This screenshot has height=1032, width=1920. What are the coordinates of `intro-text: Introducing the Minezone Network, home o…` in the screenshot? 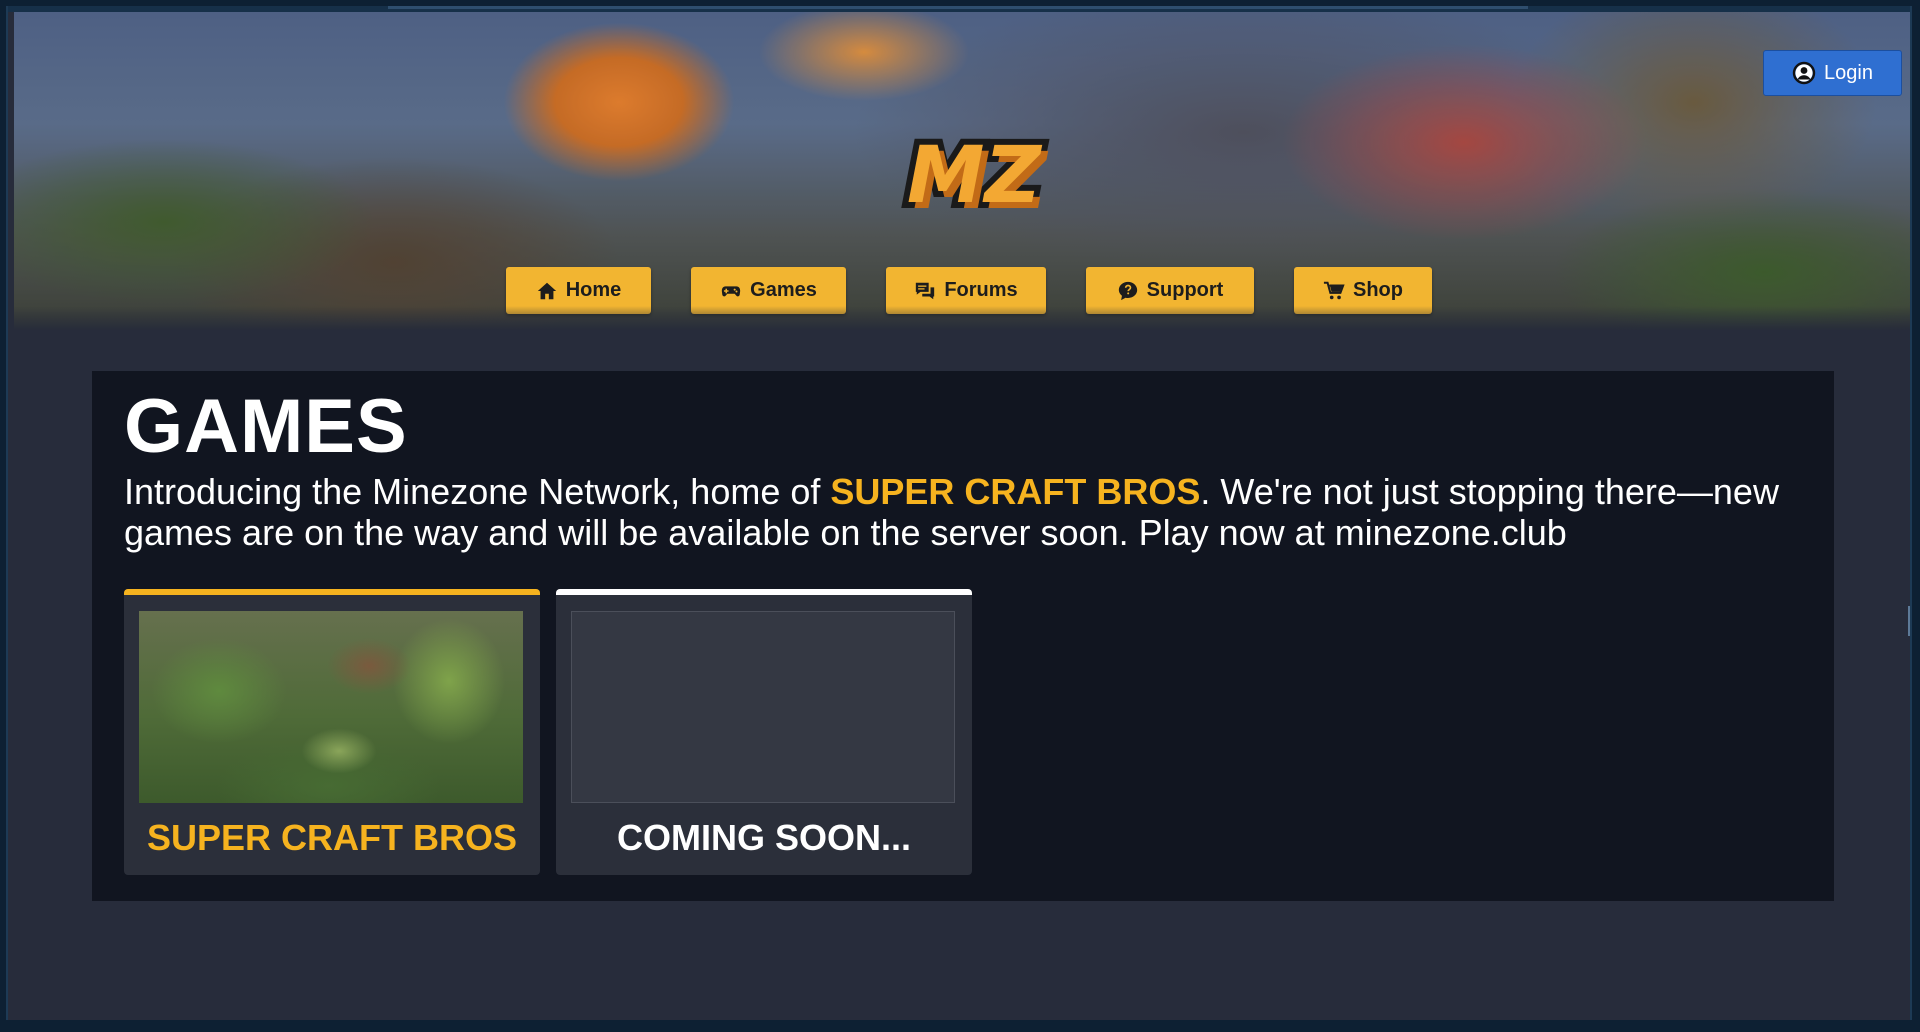 It's located at (969, 512).